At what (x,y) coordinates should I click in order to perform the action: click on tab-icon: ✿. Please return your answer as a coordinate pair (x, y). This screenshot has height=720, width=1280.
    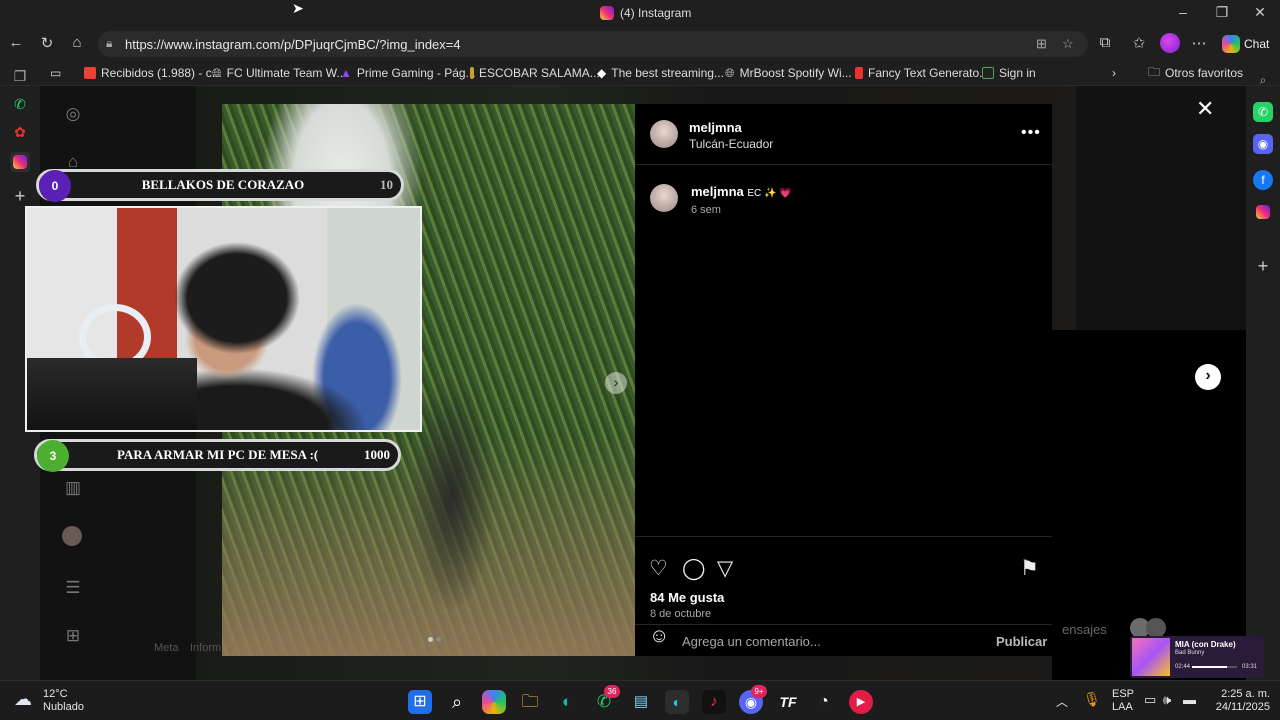
    Looking at the image, I should click on (20, 134).